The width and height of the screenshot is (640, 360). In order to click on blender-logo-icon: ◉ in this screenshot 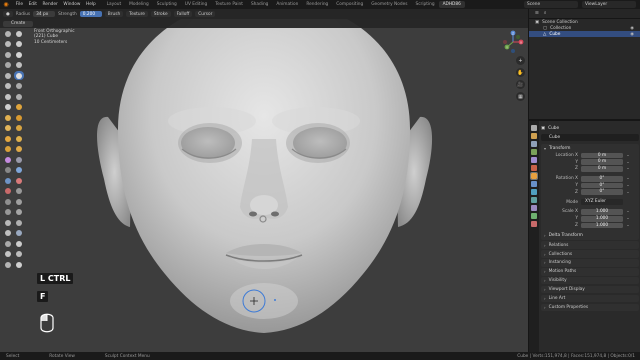, I will do `click(6, 4)`.